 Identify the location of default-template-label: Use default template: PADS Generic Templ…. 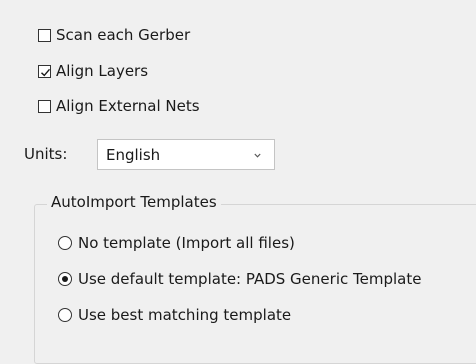
(250, 279).